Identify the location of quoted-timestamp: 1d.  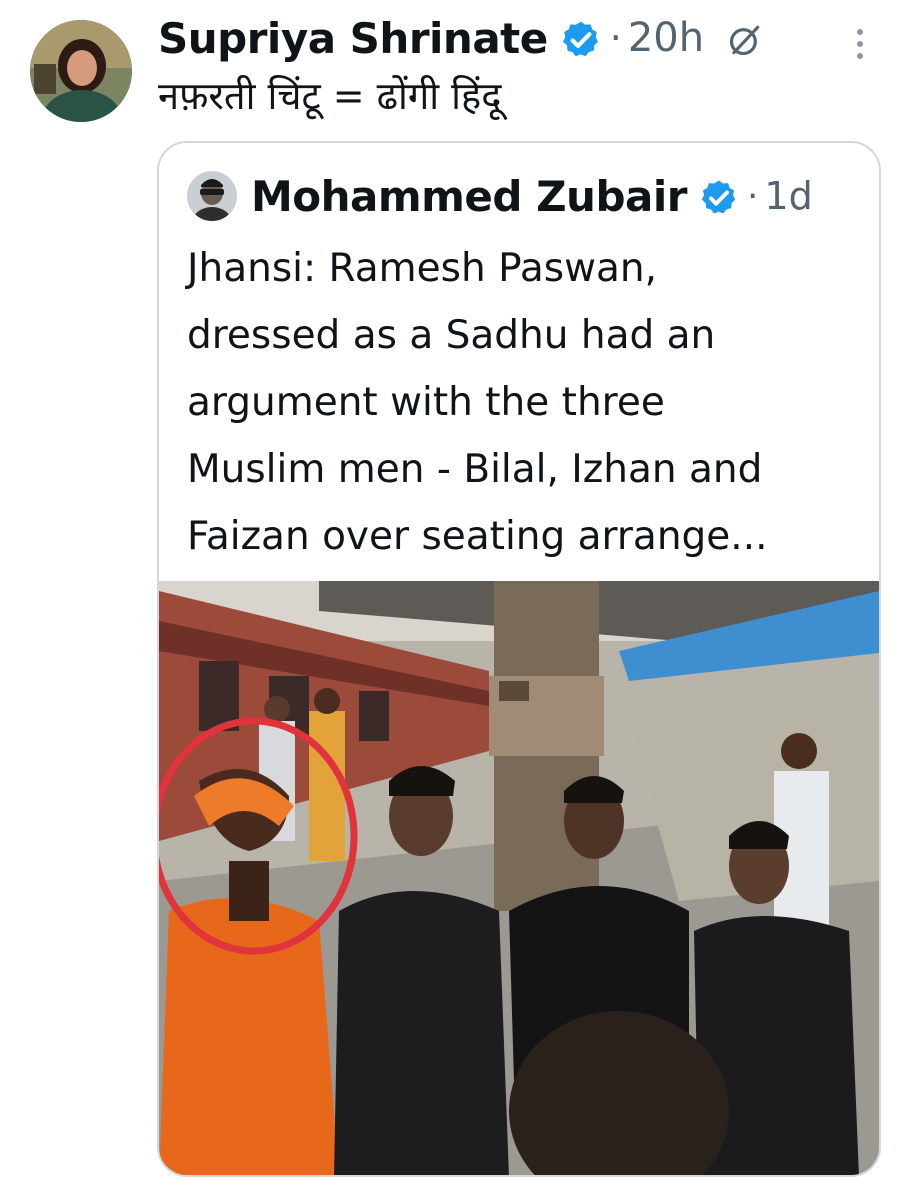
(788, 196).